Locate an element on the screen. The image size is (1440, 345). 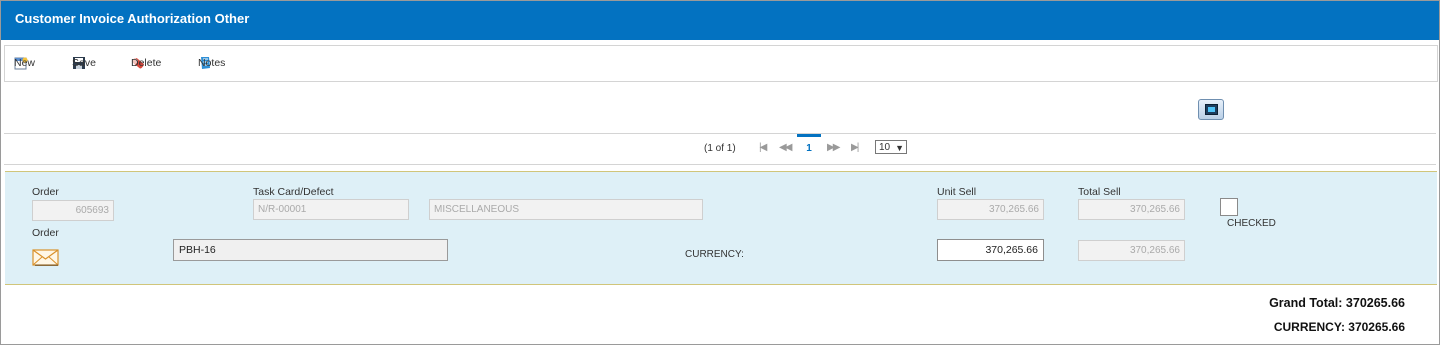
chevron-down-icon: ▼ is located at coordinates (899, 148).